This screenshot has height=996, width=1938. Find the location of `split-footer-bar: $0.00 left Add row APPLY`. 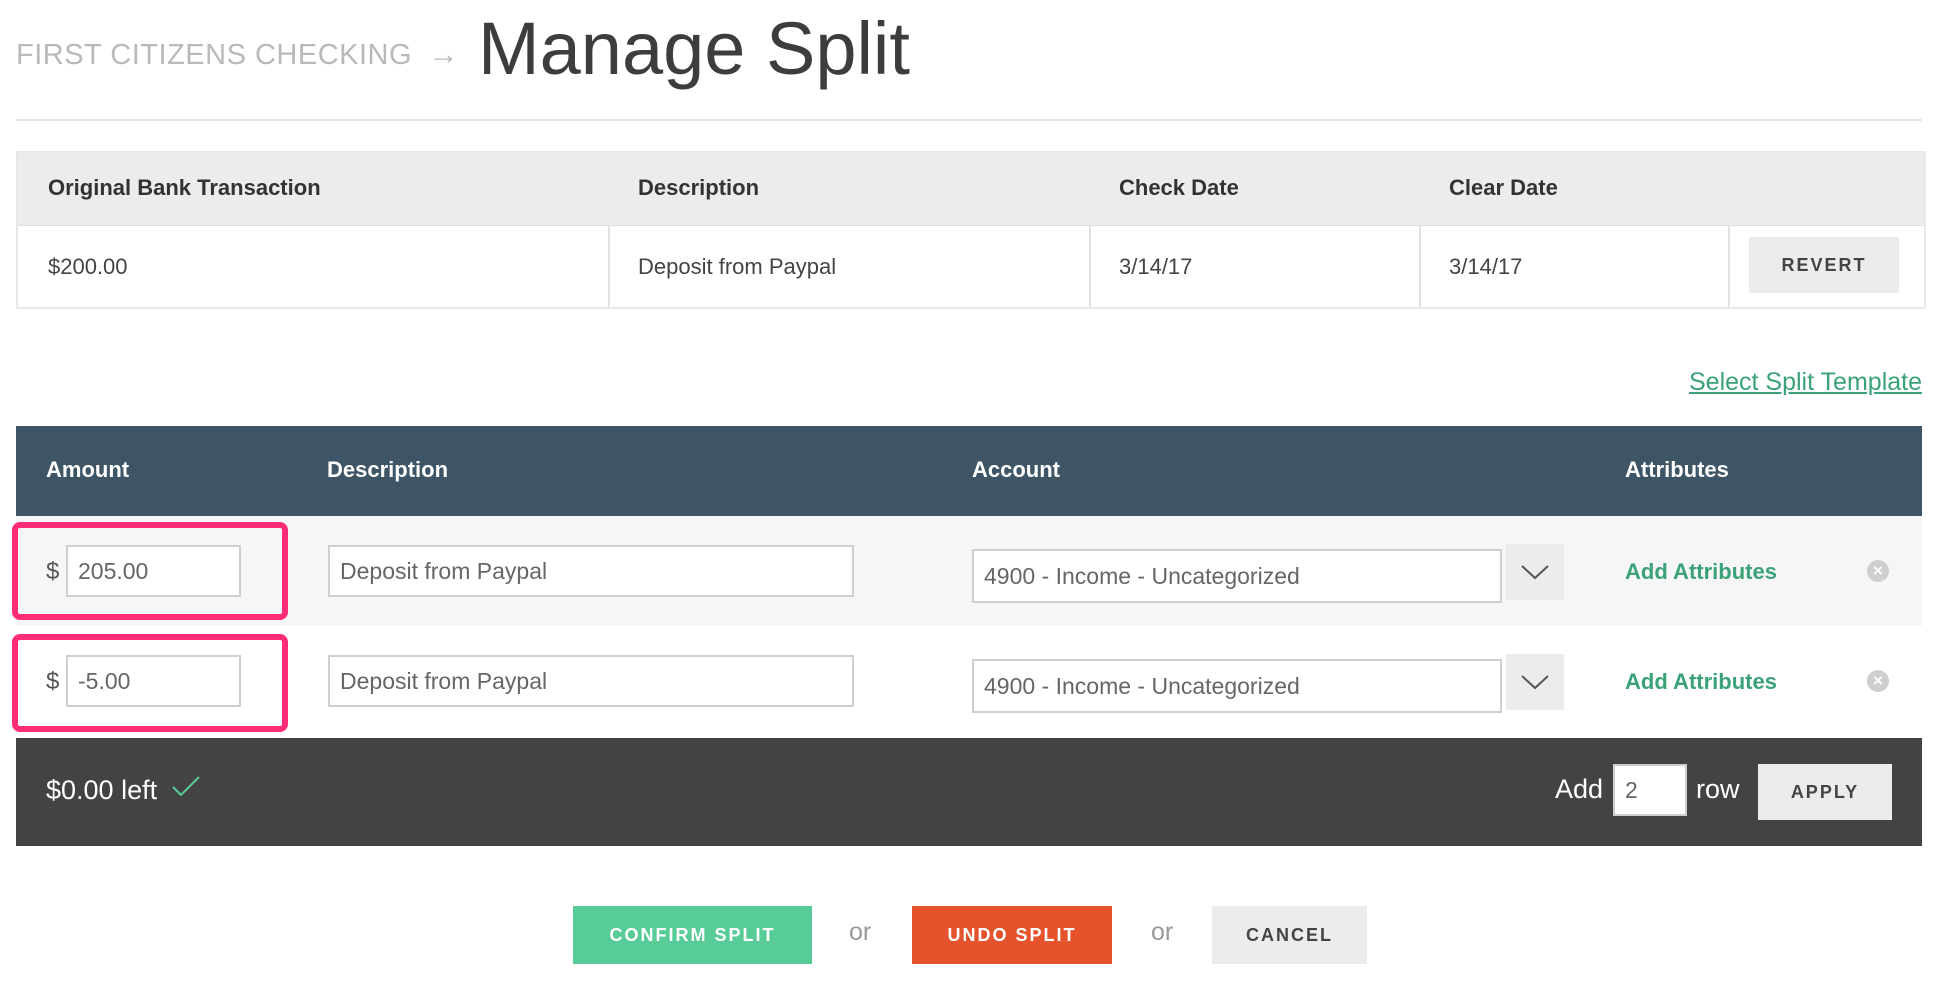

split-footer-bar: $0.00 left Add row APPLY is located at coordinates (969, 792).